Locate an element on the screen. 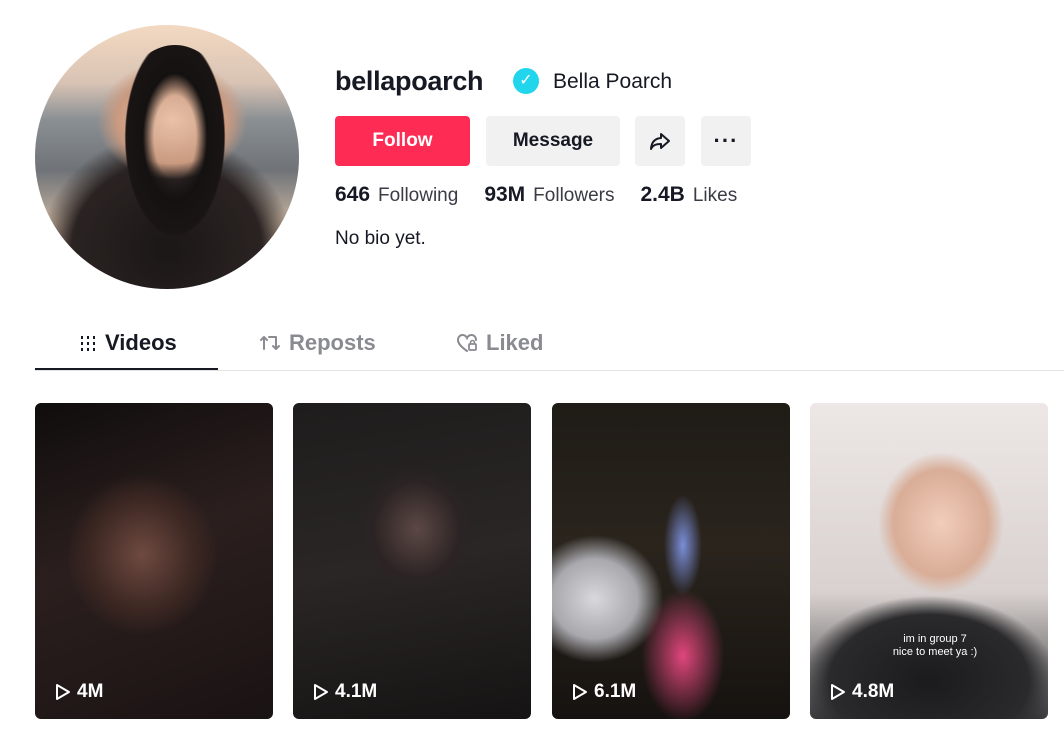  share-icon is located at coordinates (660, 141).